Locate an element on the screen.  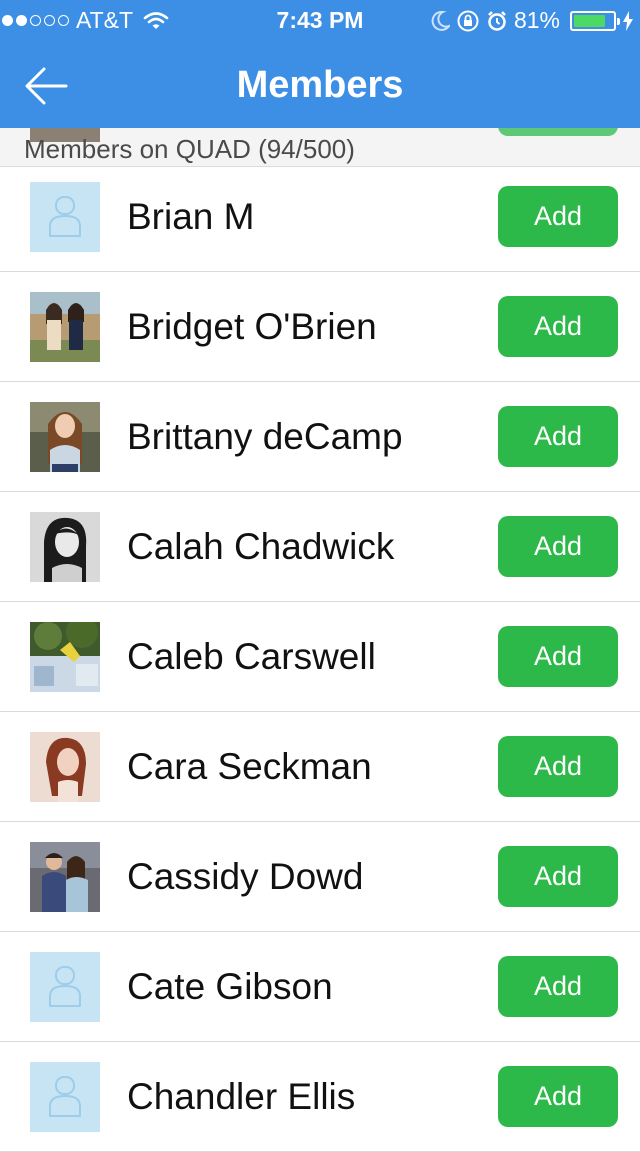
status-bar: AT&T 7:43 PM 81% is located at coordinates (320, 20).